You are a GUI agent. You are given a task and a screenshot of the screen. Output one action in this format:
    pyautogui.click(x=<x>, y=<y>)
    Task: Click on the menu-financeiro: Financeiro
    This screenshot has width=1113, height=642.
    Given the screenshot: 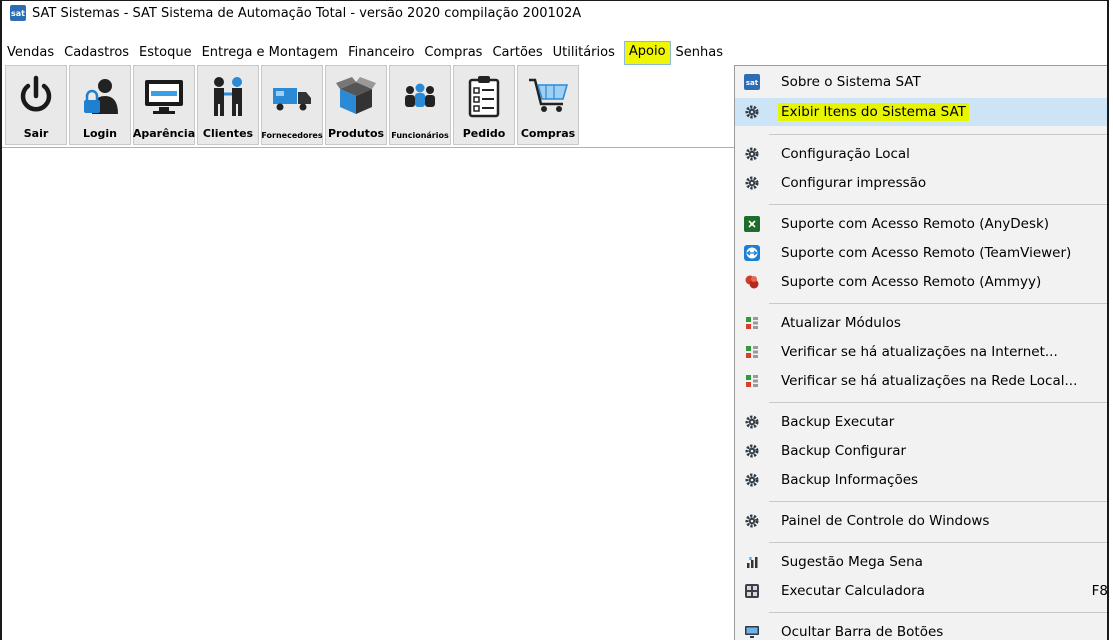 What is the action you would take?
    pyautogui.click(x=381, y=53)
    